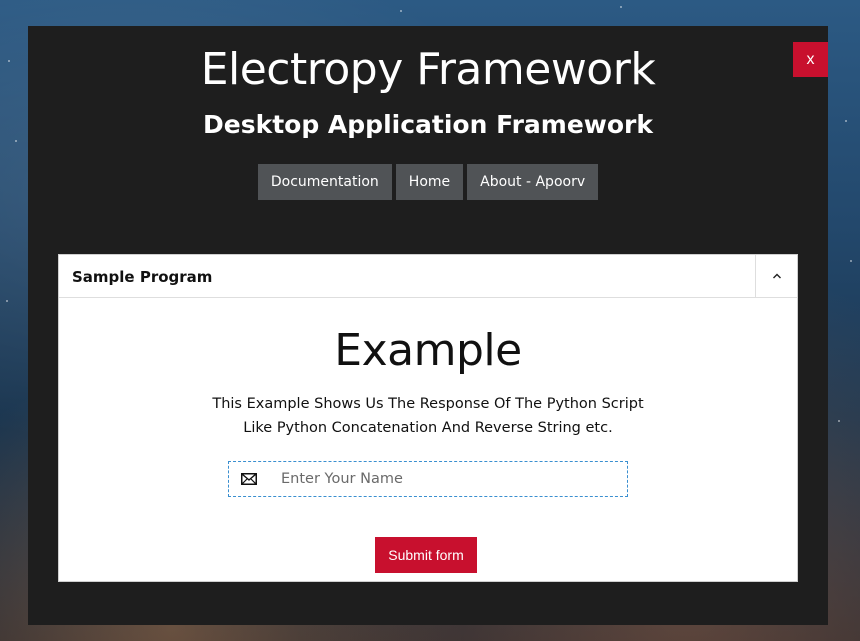  I want to click on nav-bar: Documentation Home About - Apoorv, so click(428, 182).